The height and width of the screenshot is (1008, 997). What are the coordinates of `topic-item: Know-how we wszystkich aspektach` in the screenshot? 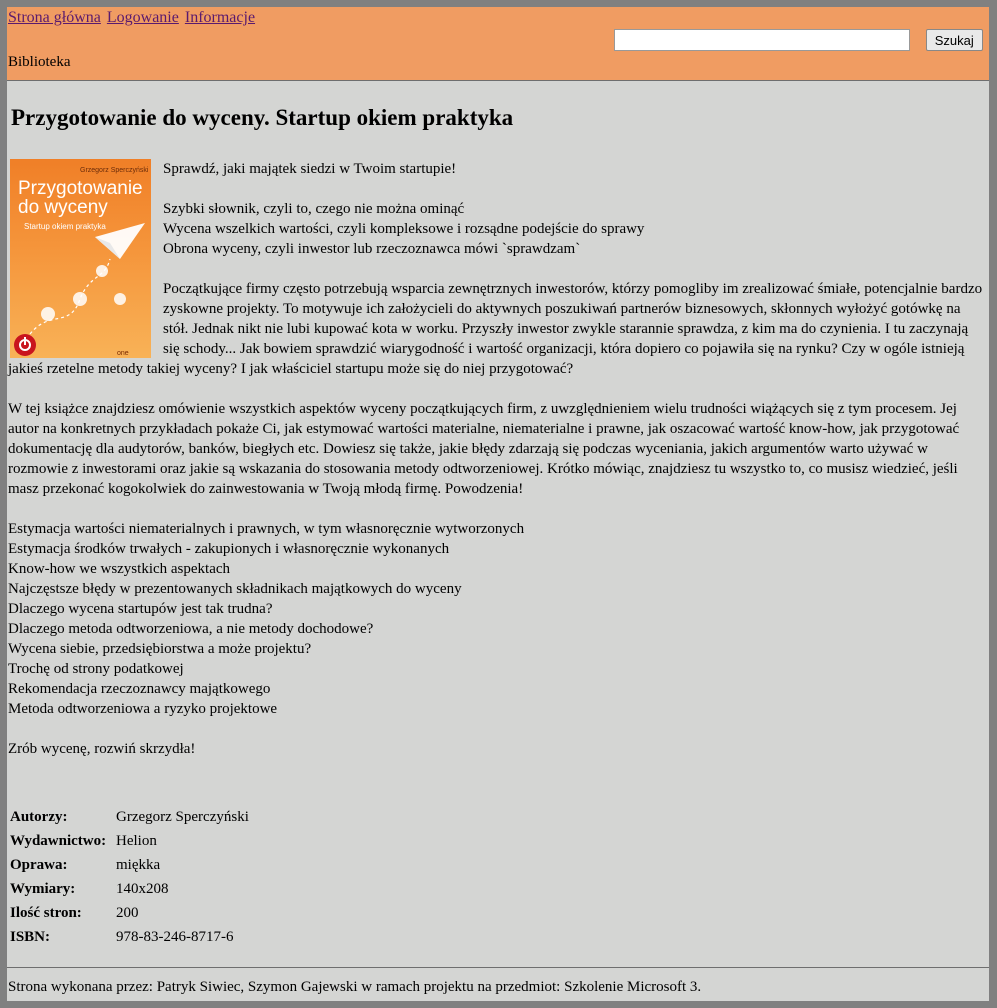 It's located at (119, 569).